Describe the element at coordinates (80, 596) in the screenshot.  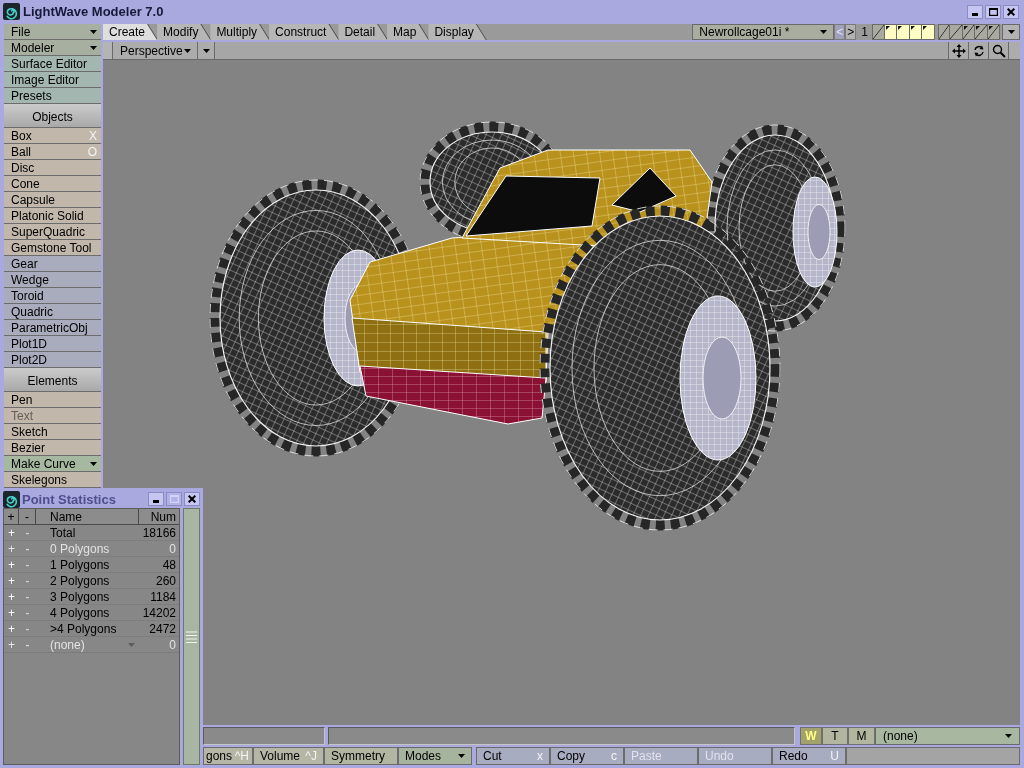
I see `stat-name: 3 Polygons` at that location.